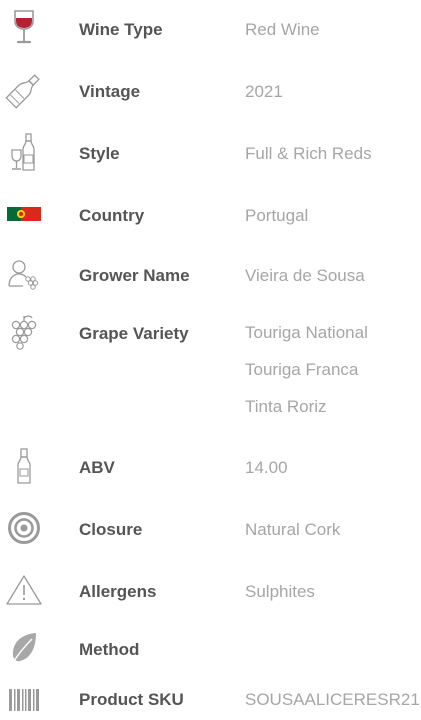  Describe the element at coordinates (302, 369) in the screenshot. I see `grape-variety-item: Touriga Franca` at that location.